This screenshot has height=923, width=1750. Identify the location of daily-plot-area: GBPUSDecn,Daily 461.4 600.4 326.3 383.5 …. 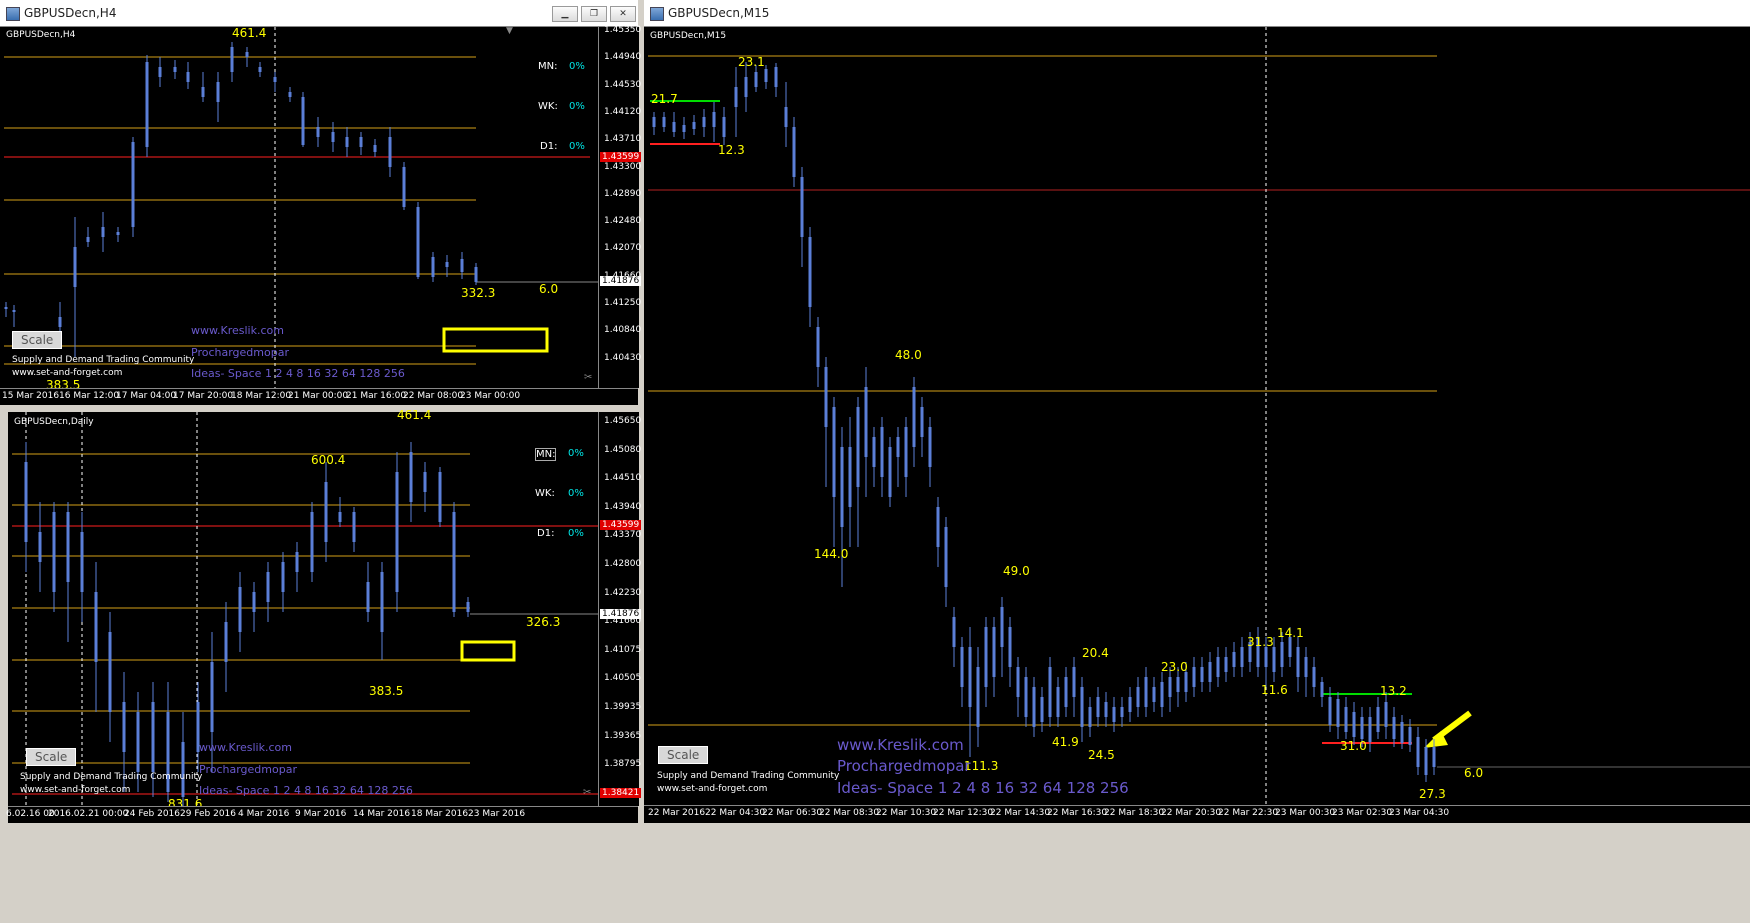
(303, 609).